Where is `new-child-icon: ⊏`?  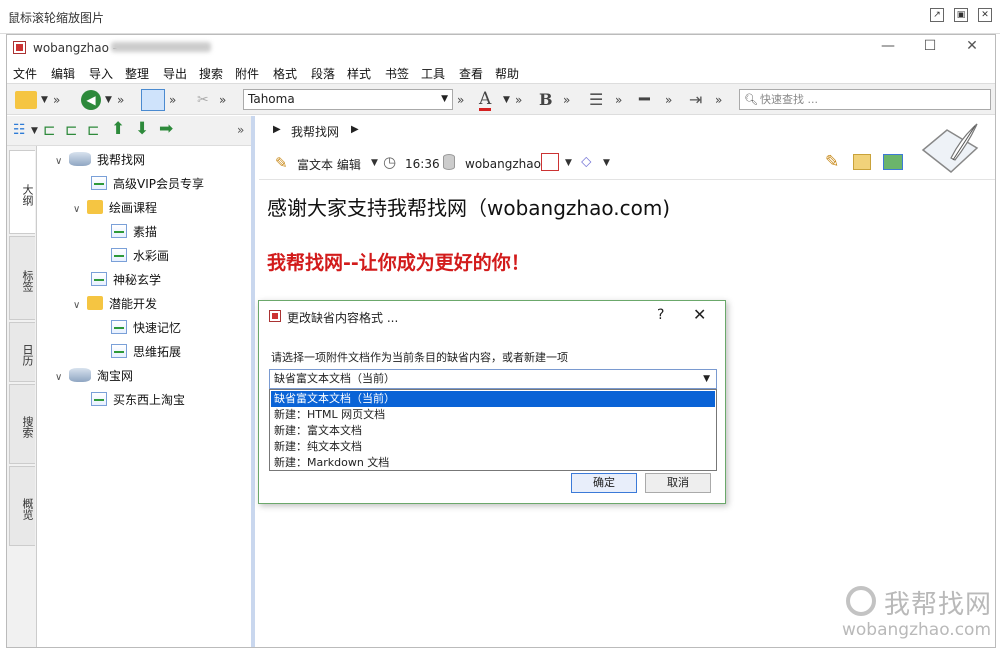
new-child-icon: ⊏ is located at coordinates (49, 130).